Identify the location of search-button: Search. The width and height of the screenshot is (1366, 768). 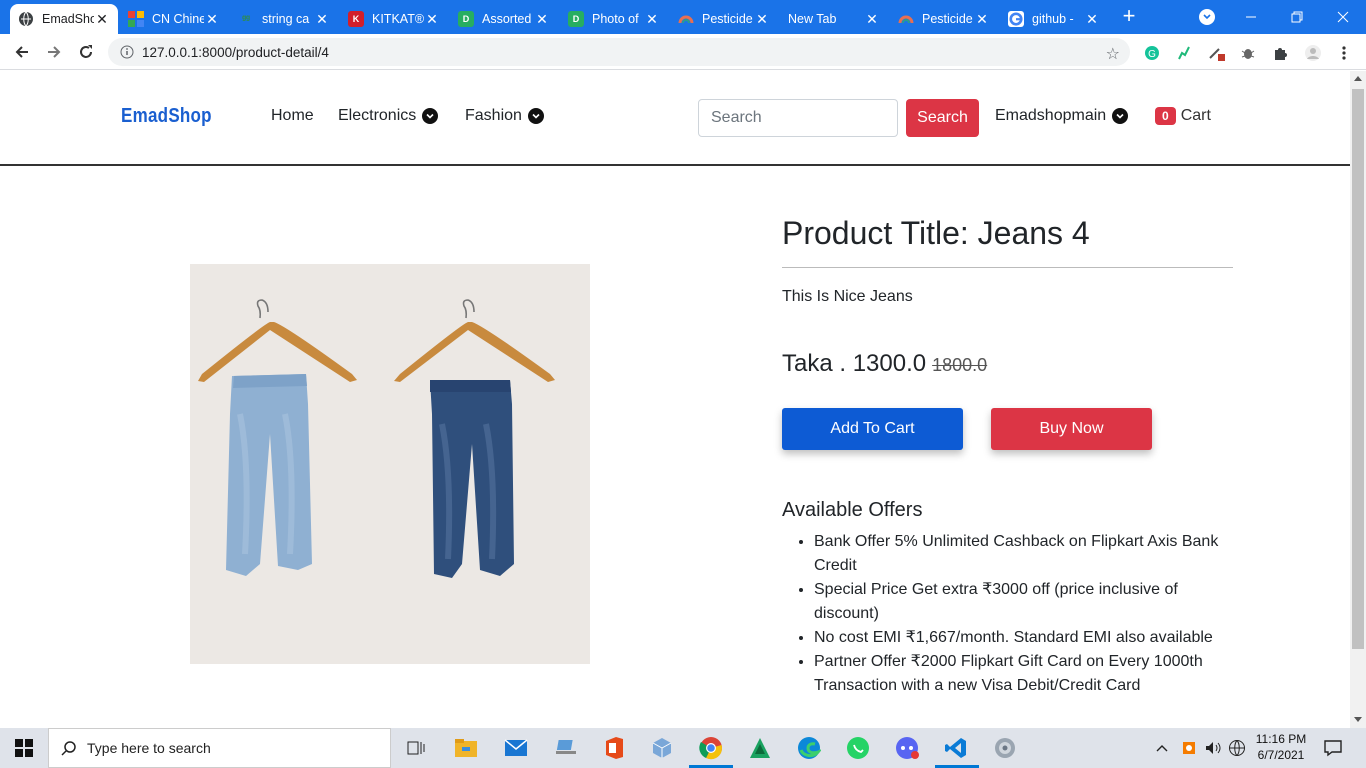
(942, 118).